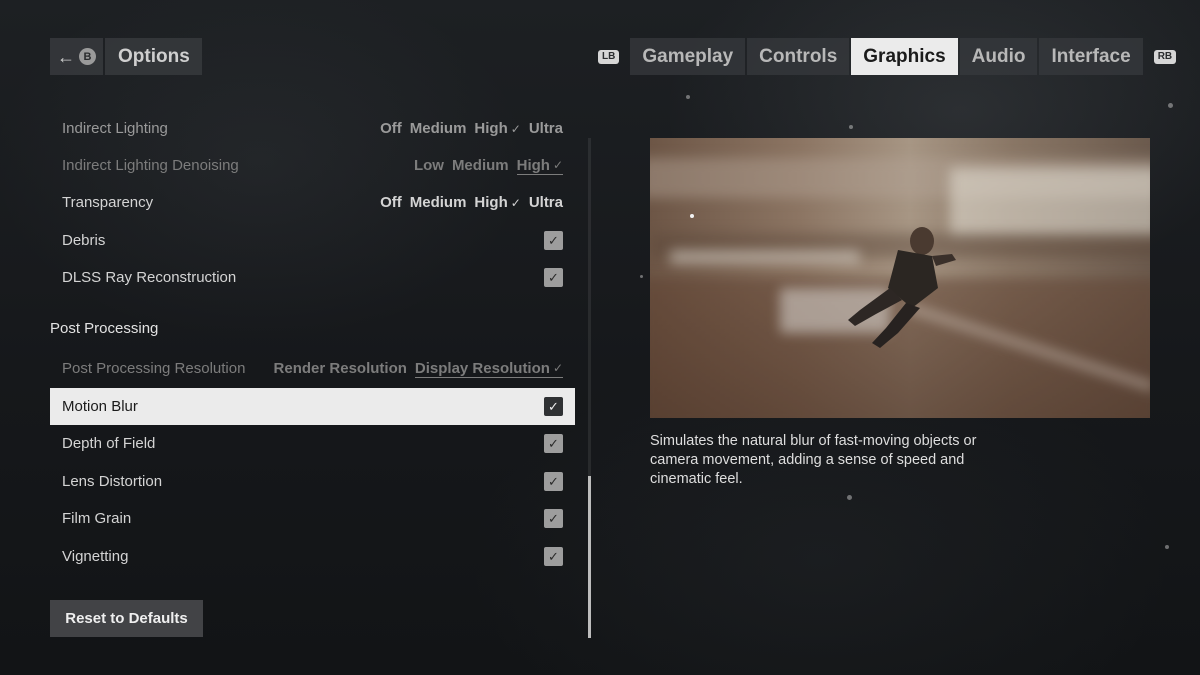 The height and width of the screenshot is (675, 1200). What do you see at coordinates (312, 481) in the screenshot?
I see `setting-lens-distortion: Lens Distortion ✓` at bounding box center [312, 481].